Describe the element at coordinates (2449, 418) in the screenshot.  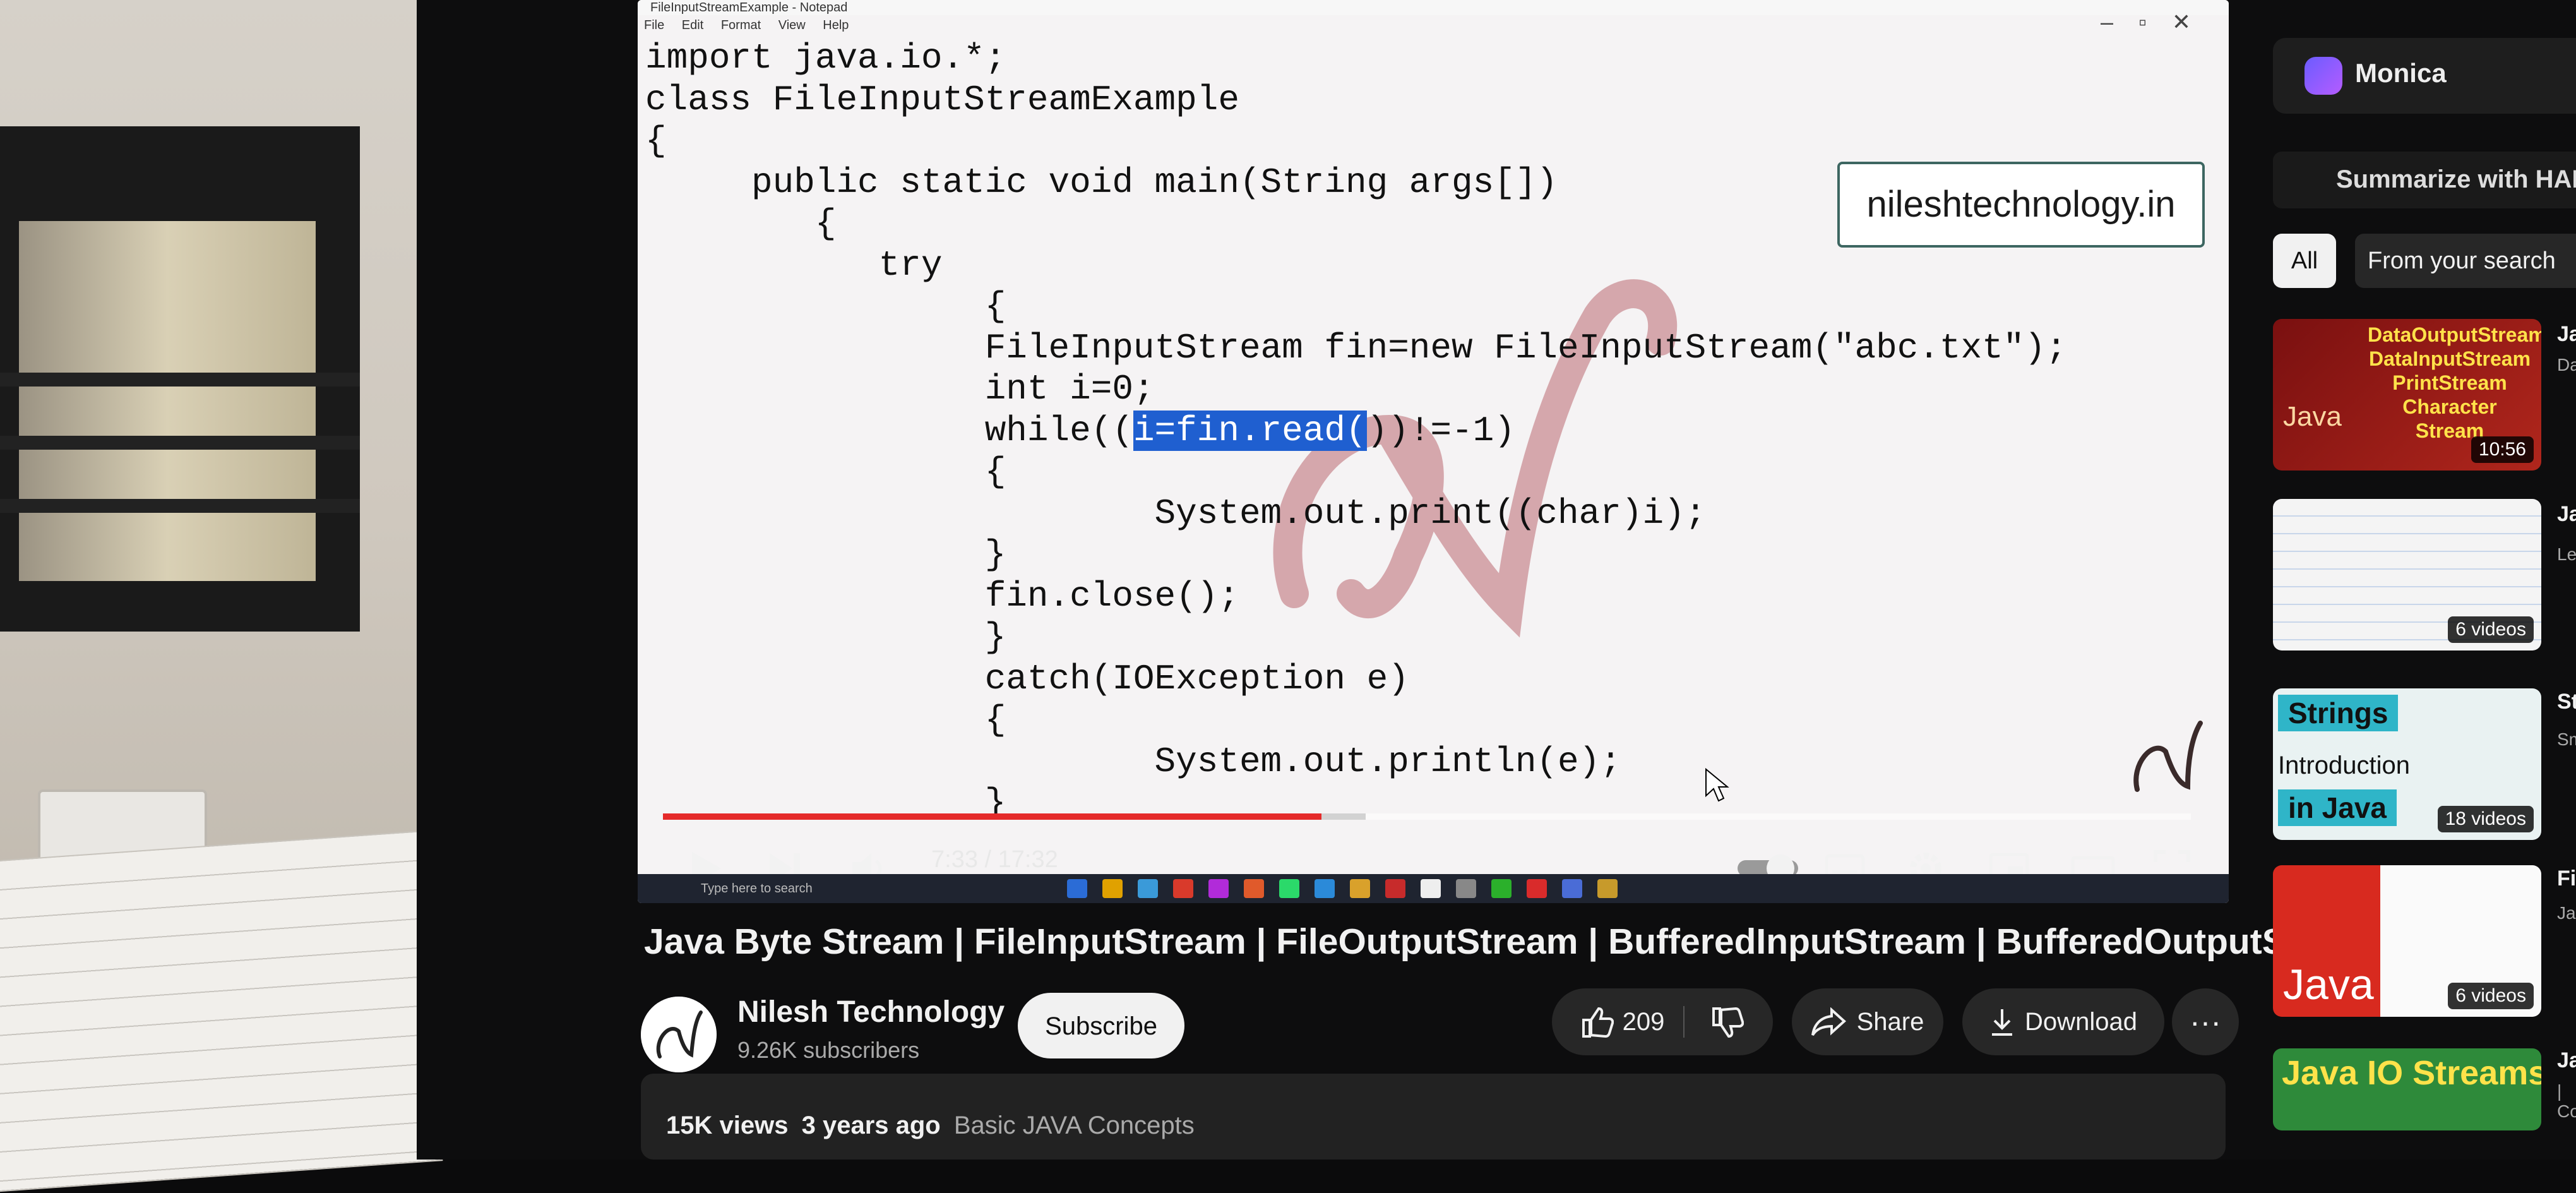
I see `thumbnail-line: Character Stream` at that location.